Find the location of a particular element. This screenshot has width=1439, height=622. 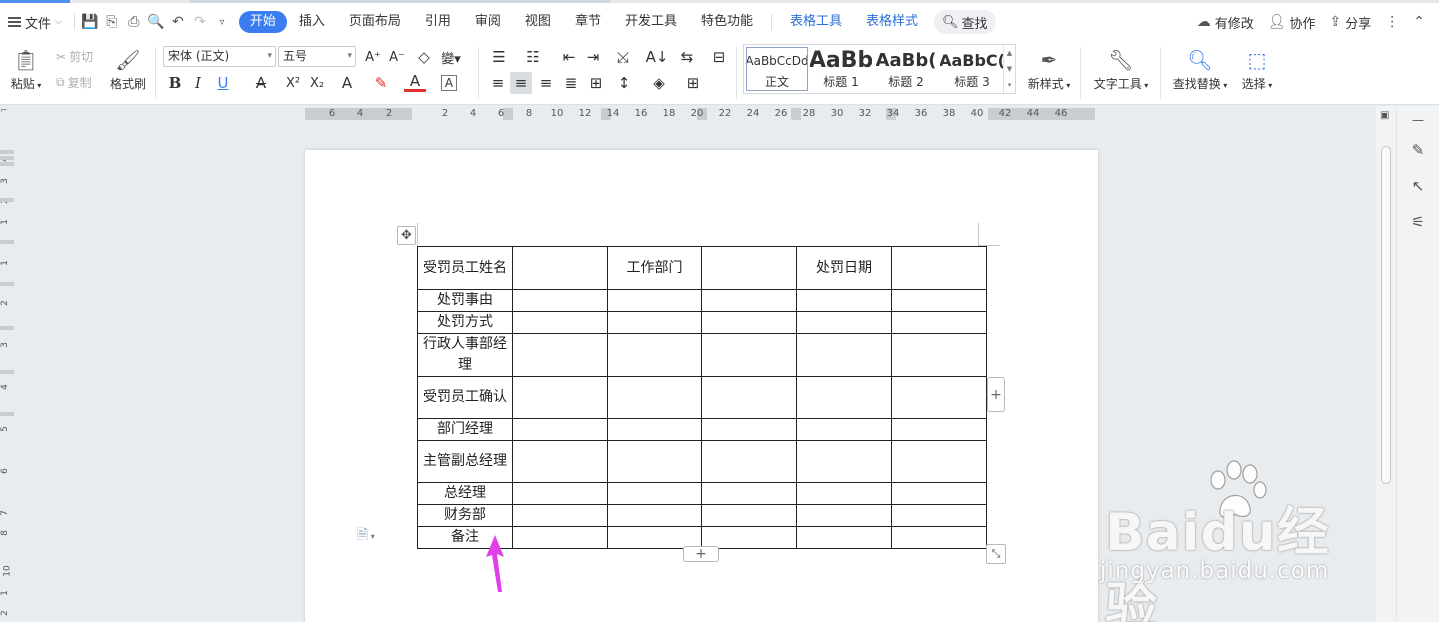

tab-special-features: 特色功能 is located at coordinates (727, 22).